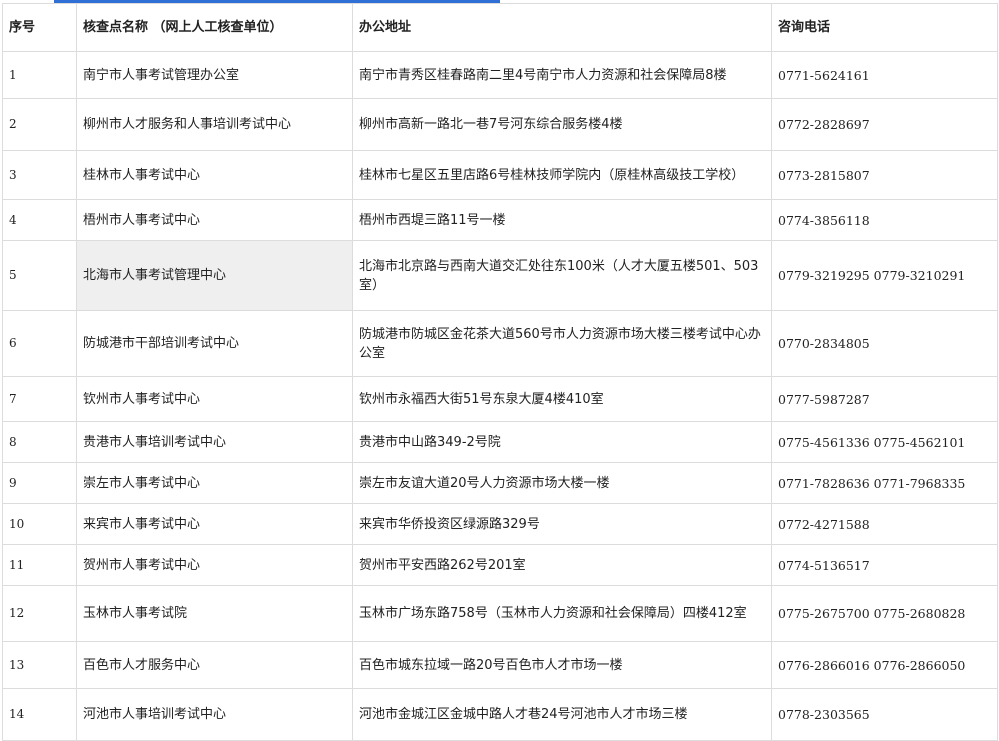 This screenshot has height=741, width=999. Describe the element at coordinates (562, 399) in the screenshot. I see `row-address: 钦州市永福西大街51号东泉大厦4楼410室` at that location.